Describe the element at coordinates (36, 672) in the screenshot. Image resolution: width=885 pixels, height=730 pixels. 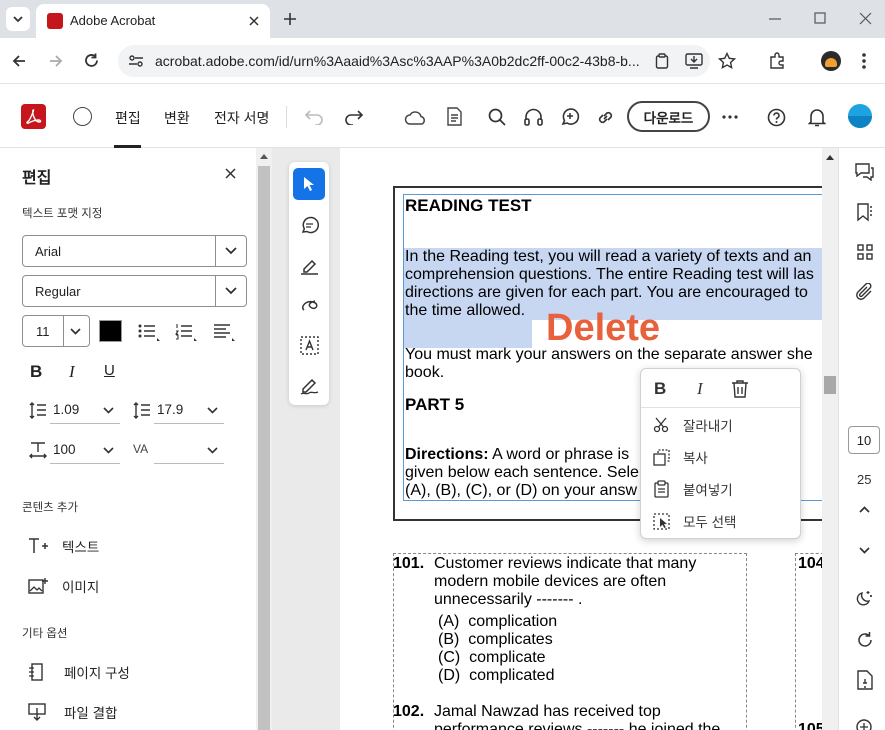
I see `page-organize-icon` at that location.